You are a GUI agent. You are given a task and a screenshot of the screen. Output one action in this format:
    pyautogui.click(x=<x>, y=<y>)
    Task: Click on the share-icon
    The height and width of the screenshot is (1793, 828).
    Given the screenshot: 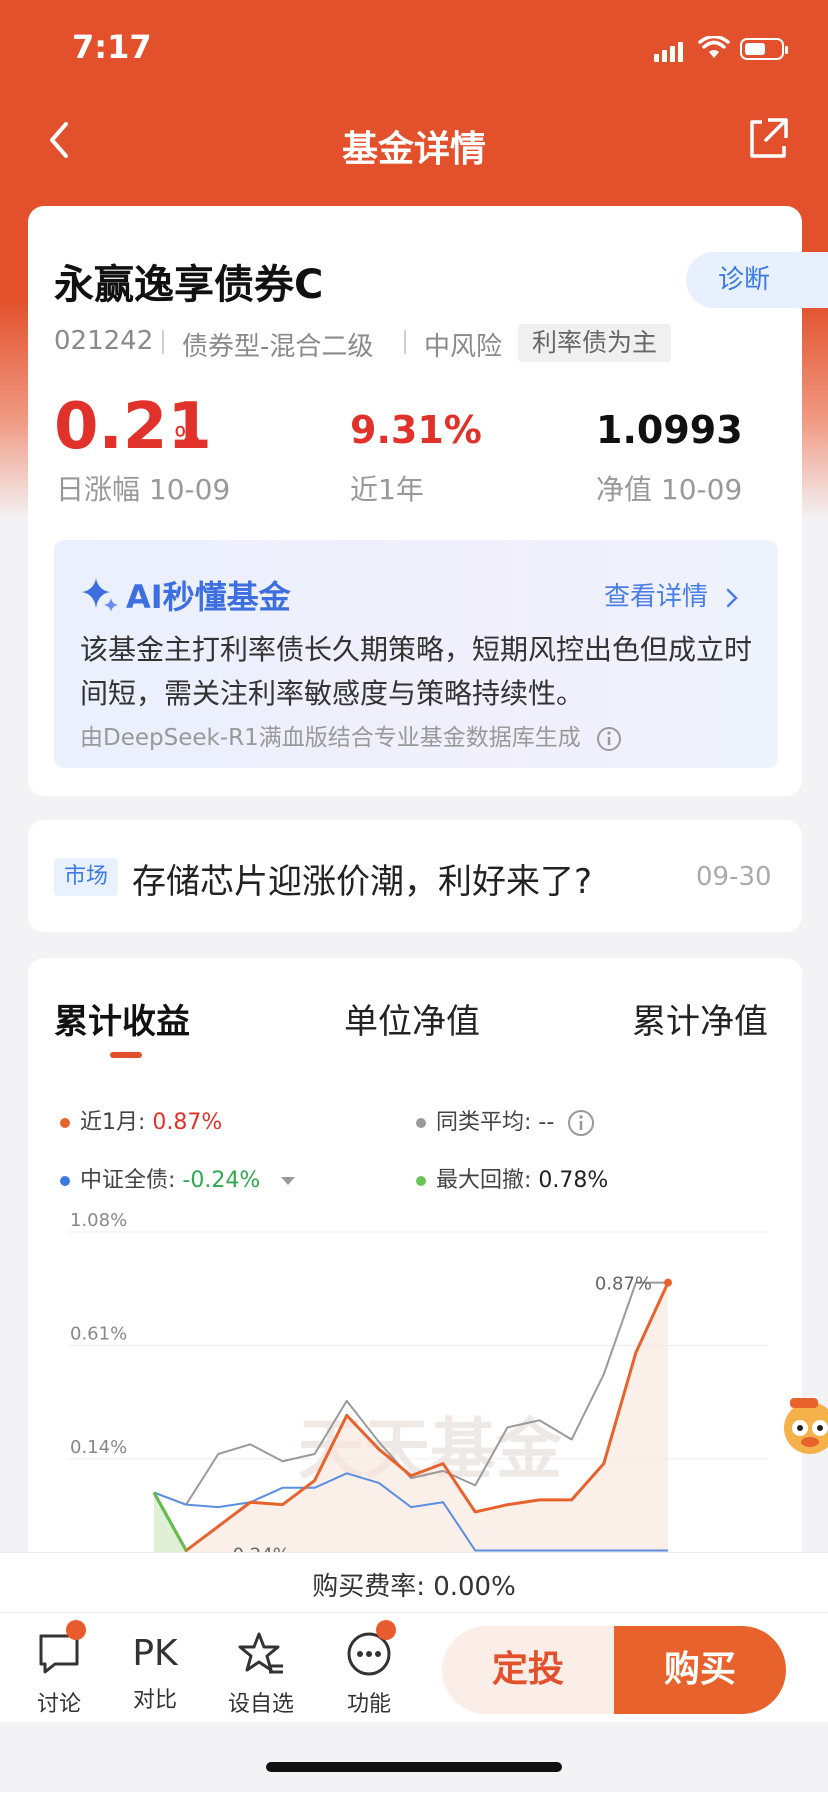 What is the action you would take?
    pyautogui.click(x=768, y=138)
    